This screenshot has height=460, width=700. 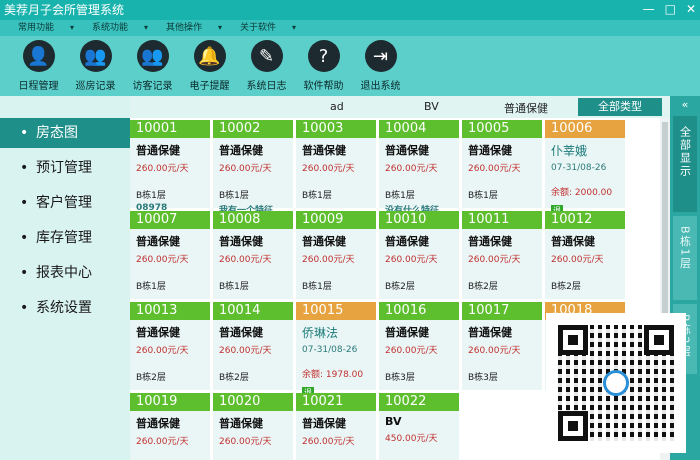 I want to click on nav-reservation: • 预订管理, so click(x=65, y=168).